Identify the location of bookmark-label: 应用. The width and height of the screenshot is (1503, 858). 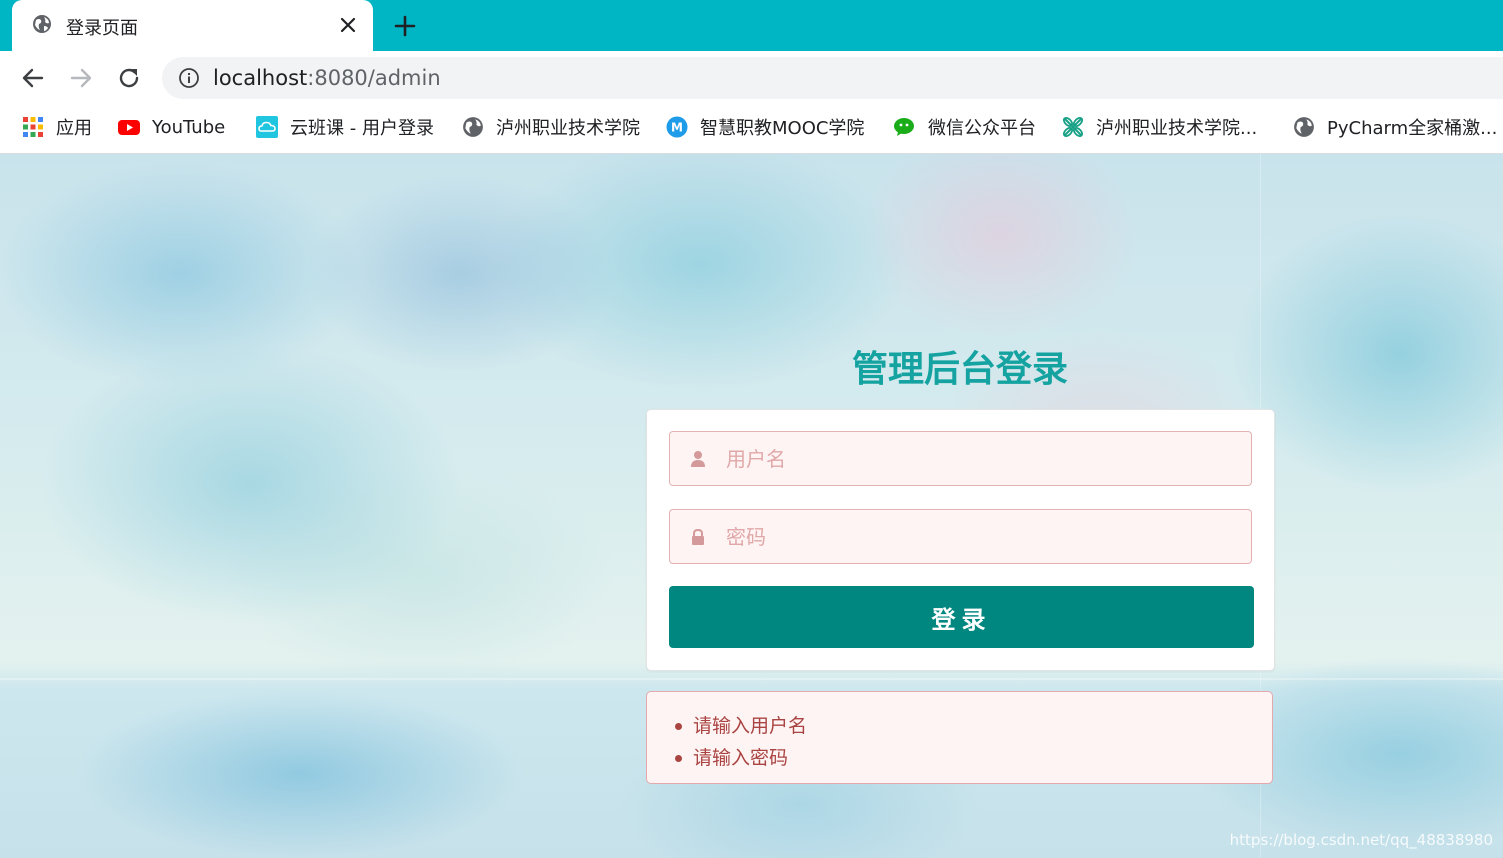
(74, 128).